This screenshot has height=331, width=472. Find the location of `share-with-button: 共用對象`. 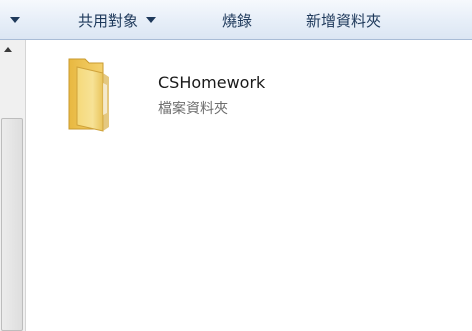

share-with-button: 共用對象 is located at coordinates (117, 20).